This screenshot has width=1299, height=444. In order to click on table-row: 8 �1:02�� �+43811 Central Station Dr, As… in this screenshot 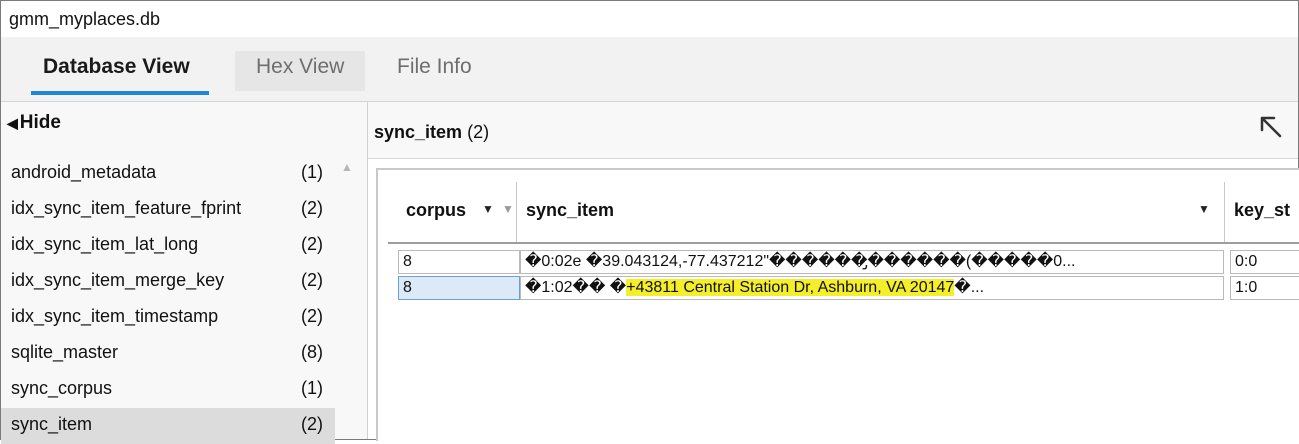, I will do `click(843, 288)`.